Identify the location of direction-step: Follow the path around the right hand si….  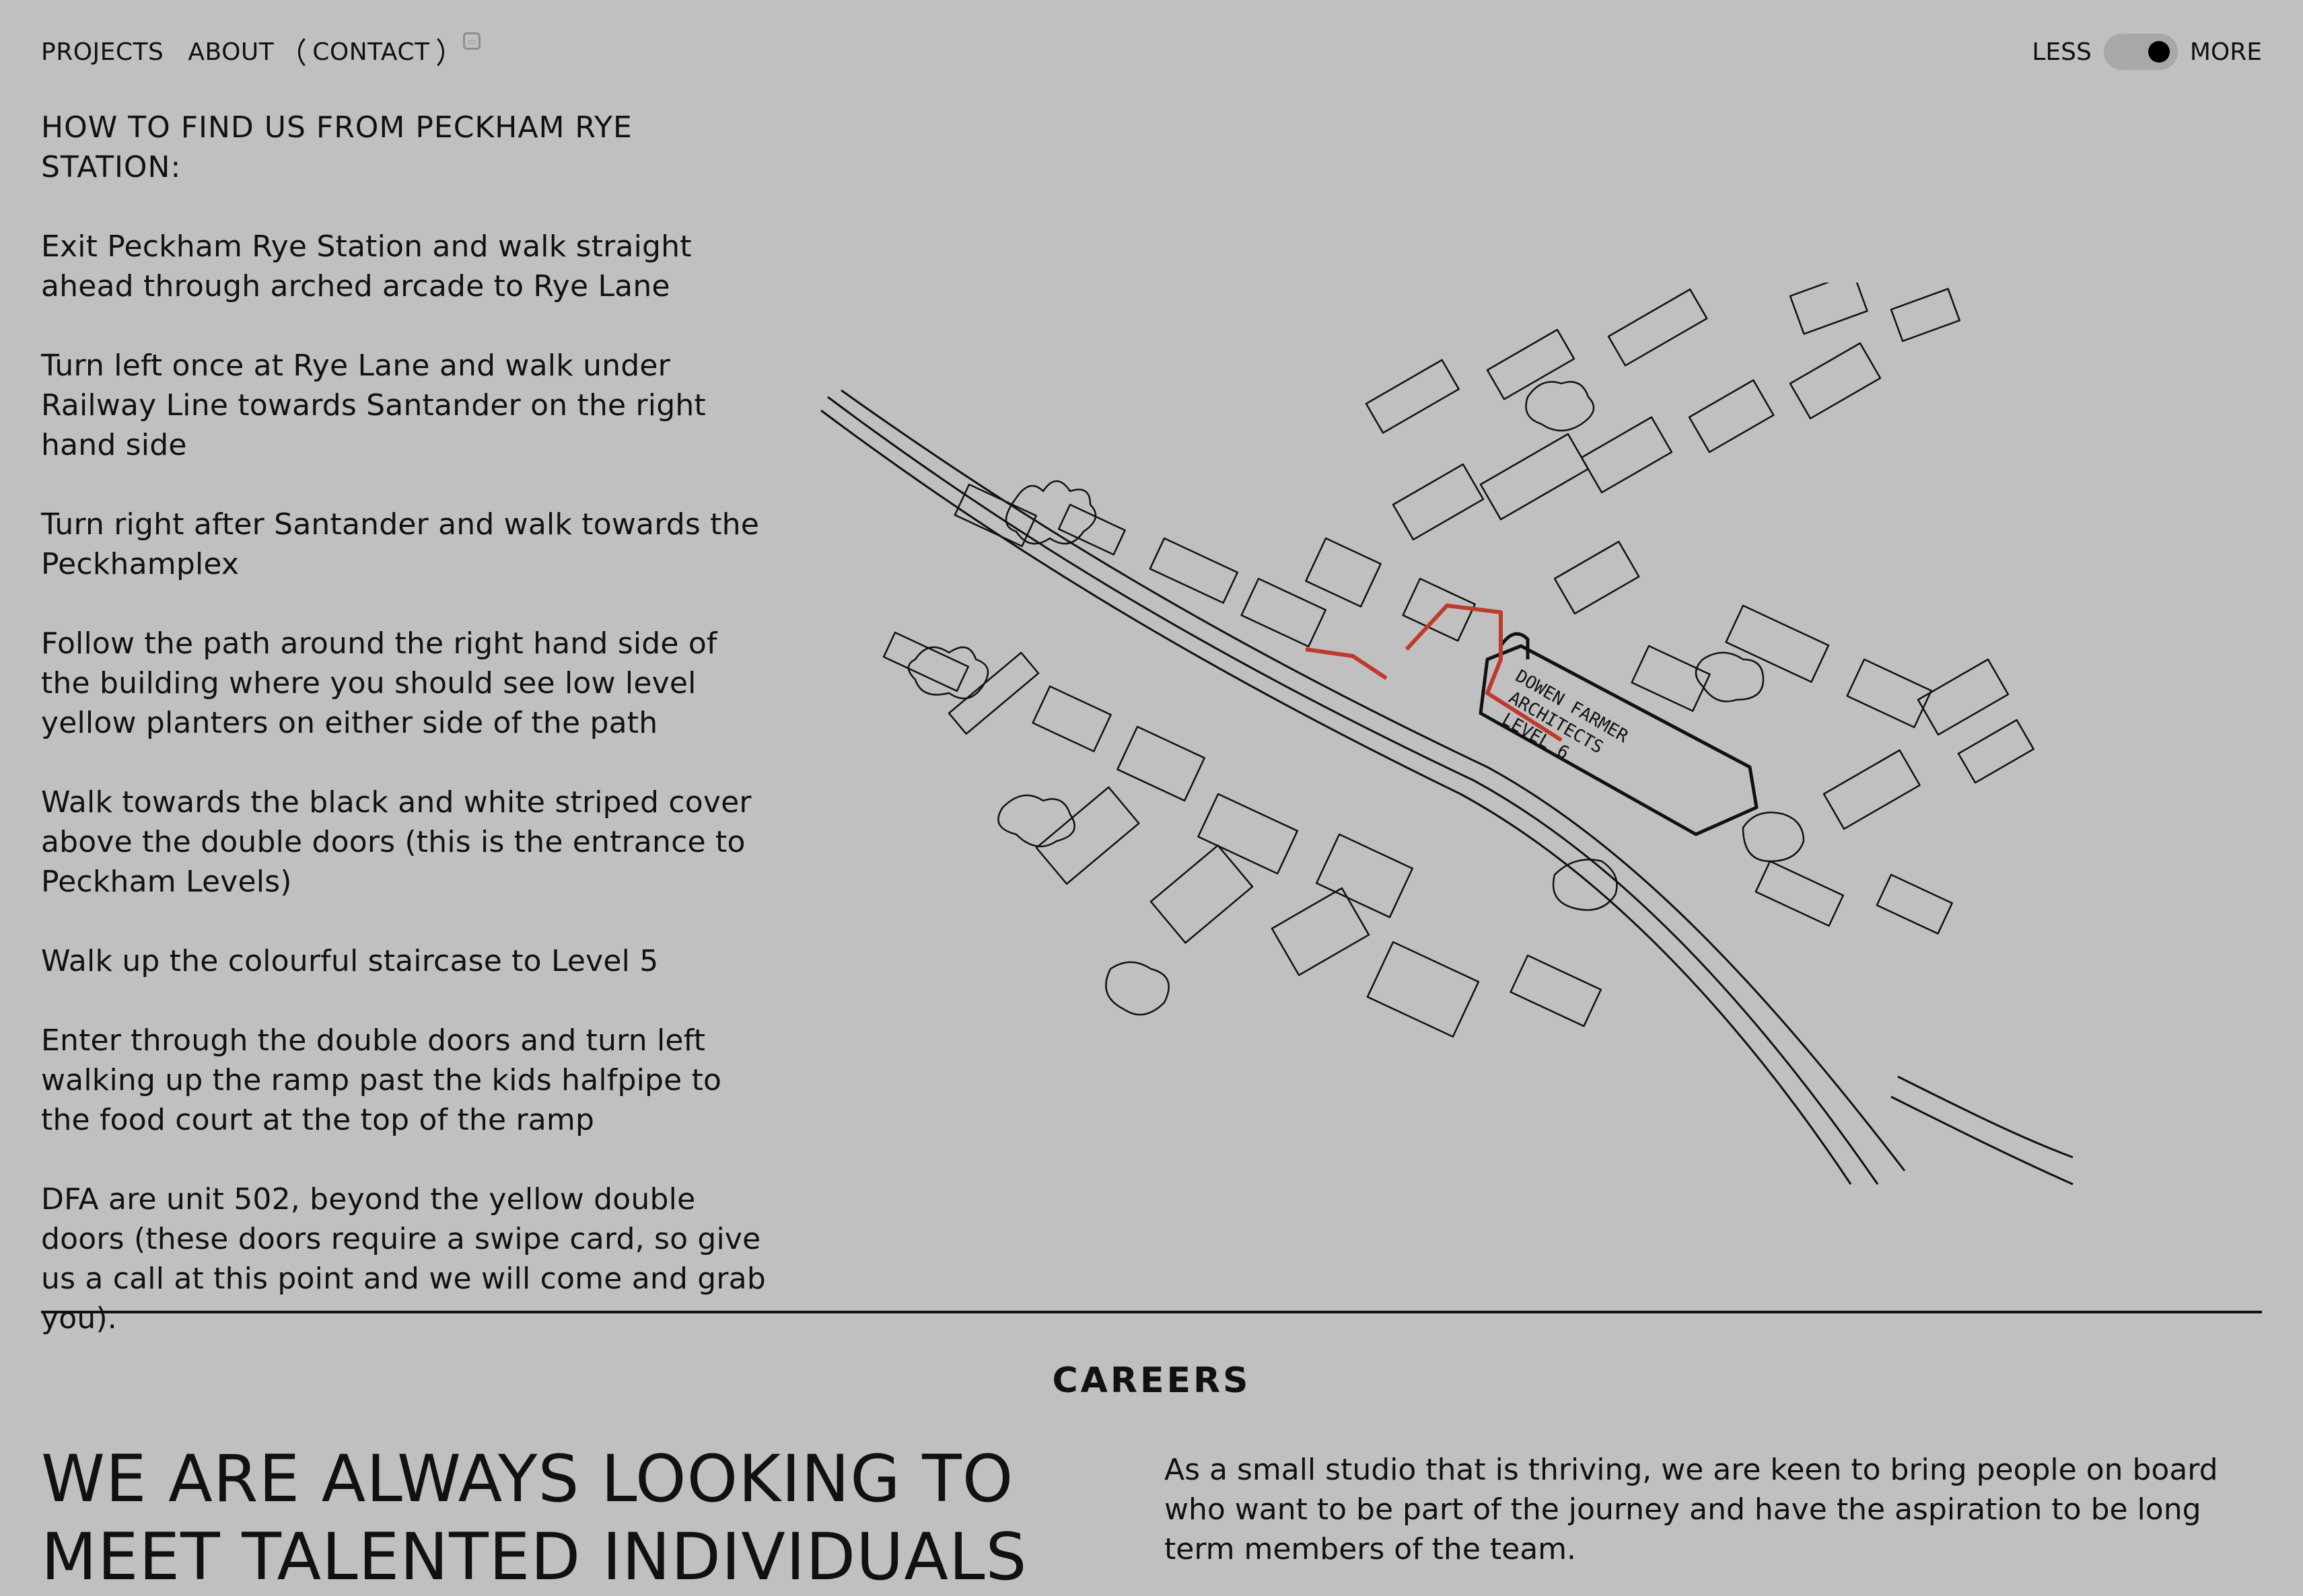
(379, 683).